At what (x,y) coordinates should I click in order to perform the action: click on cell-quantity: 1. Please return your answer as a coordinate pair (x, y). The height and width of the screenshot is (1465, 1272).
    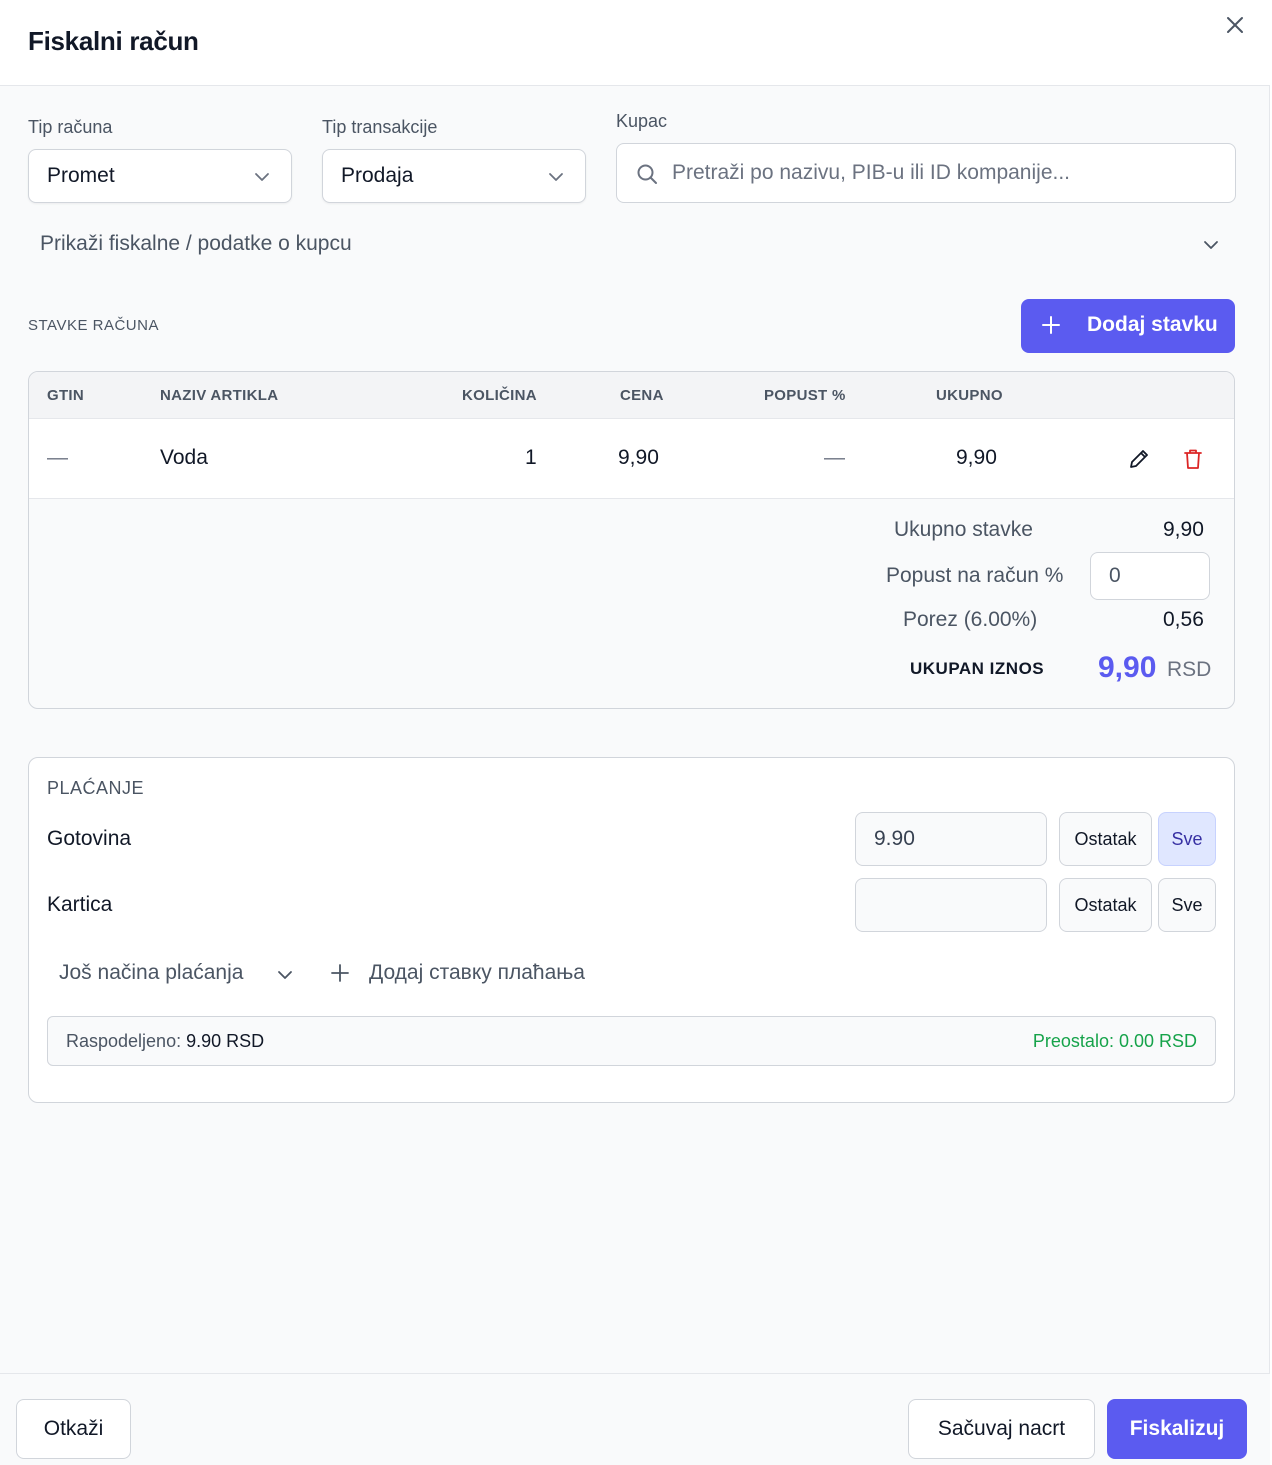
    Looking at the image, I should click on (531, 457).